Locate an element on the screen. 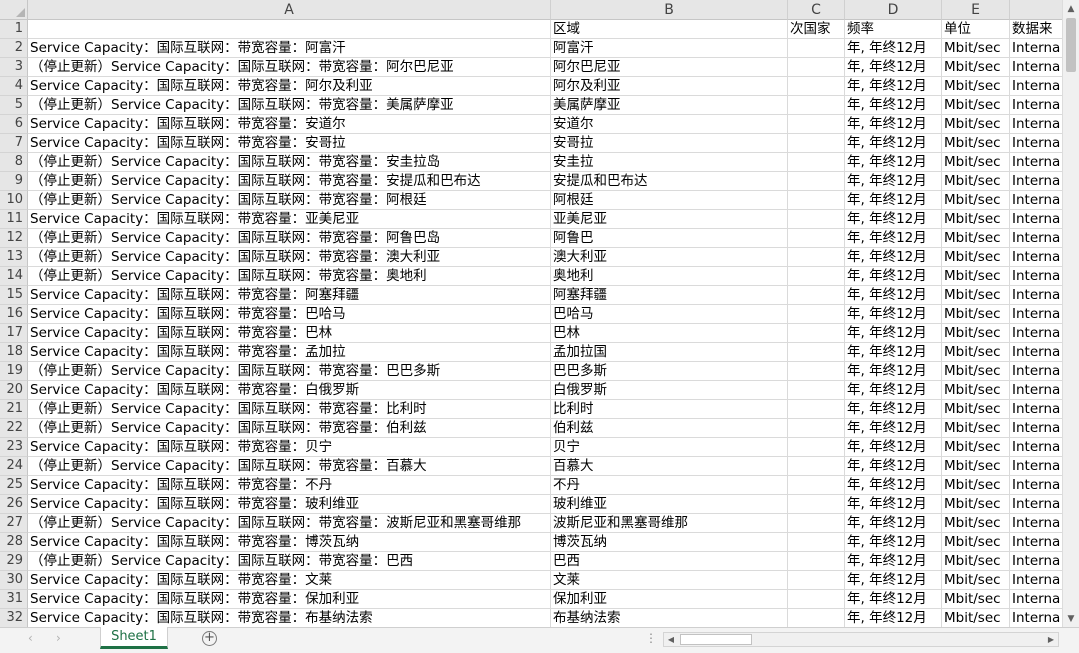  chevron-right-icon: › is located at coordinates (58, 638).